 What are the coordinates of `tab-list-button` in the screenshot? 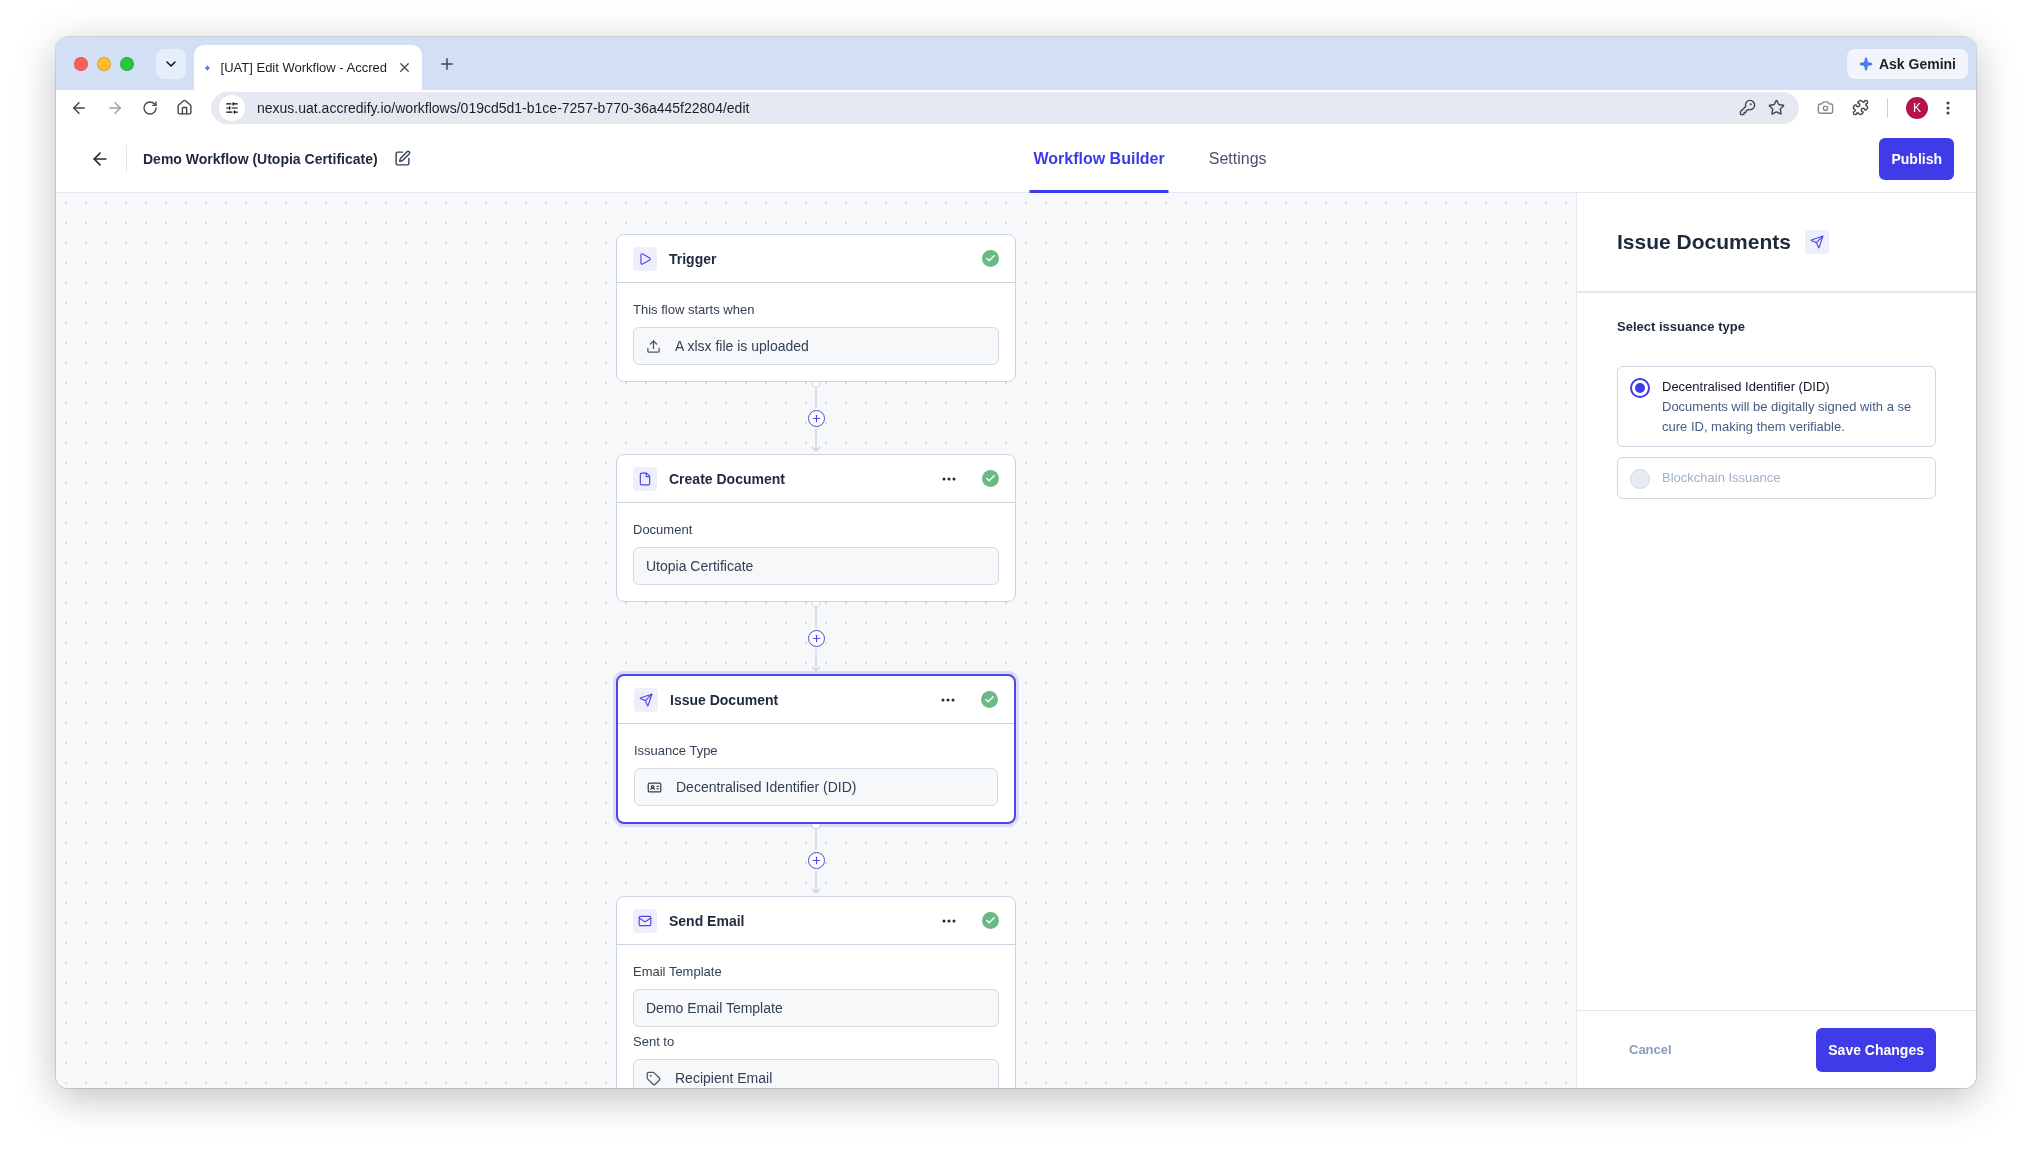 It's located at (171, 63).